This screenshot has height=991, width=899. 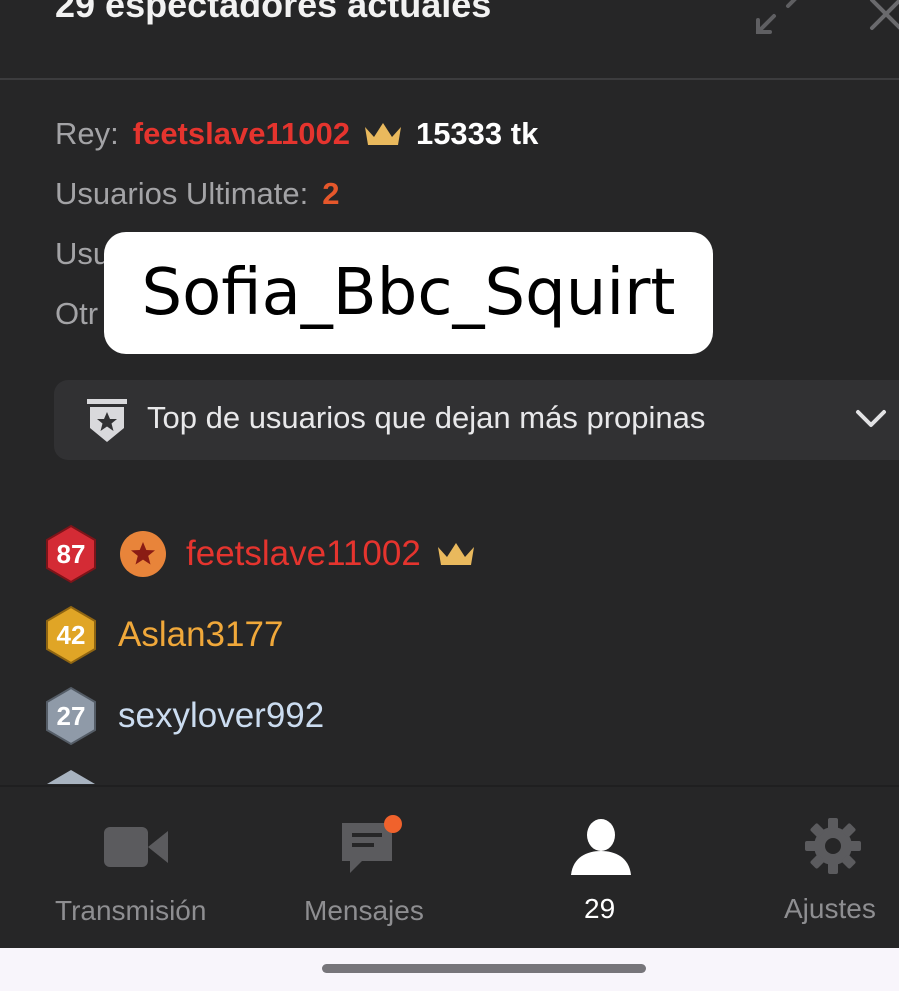 I want to click on king-username: feetslave11002, so click(x=241, y=134).